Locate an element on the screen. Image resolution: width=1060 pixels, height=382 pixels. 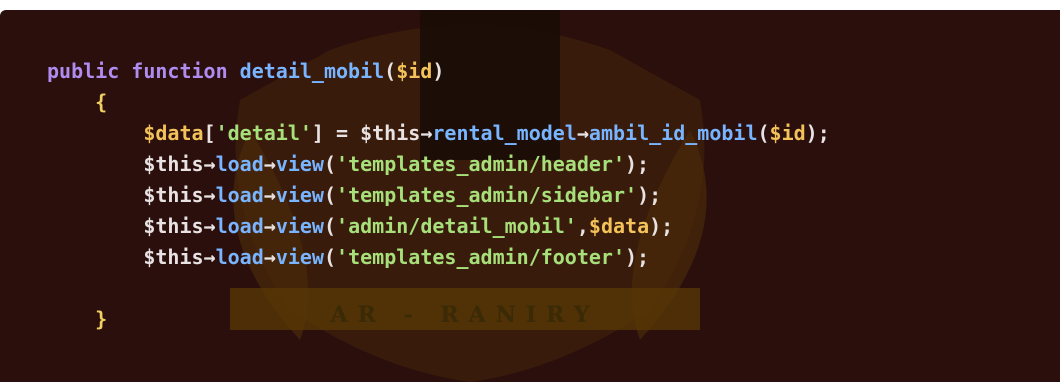
code-token: public is located at coordinates (83, 71).